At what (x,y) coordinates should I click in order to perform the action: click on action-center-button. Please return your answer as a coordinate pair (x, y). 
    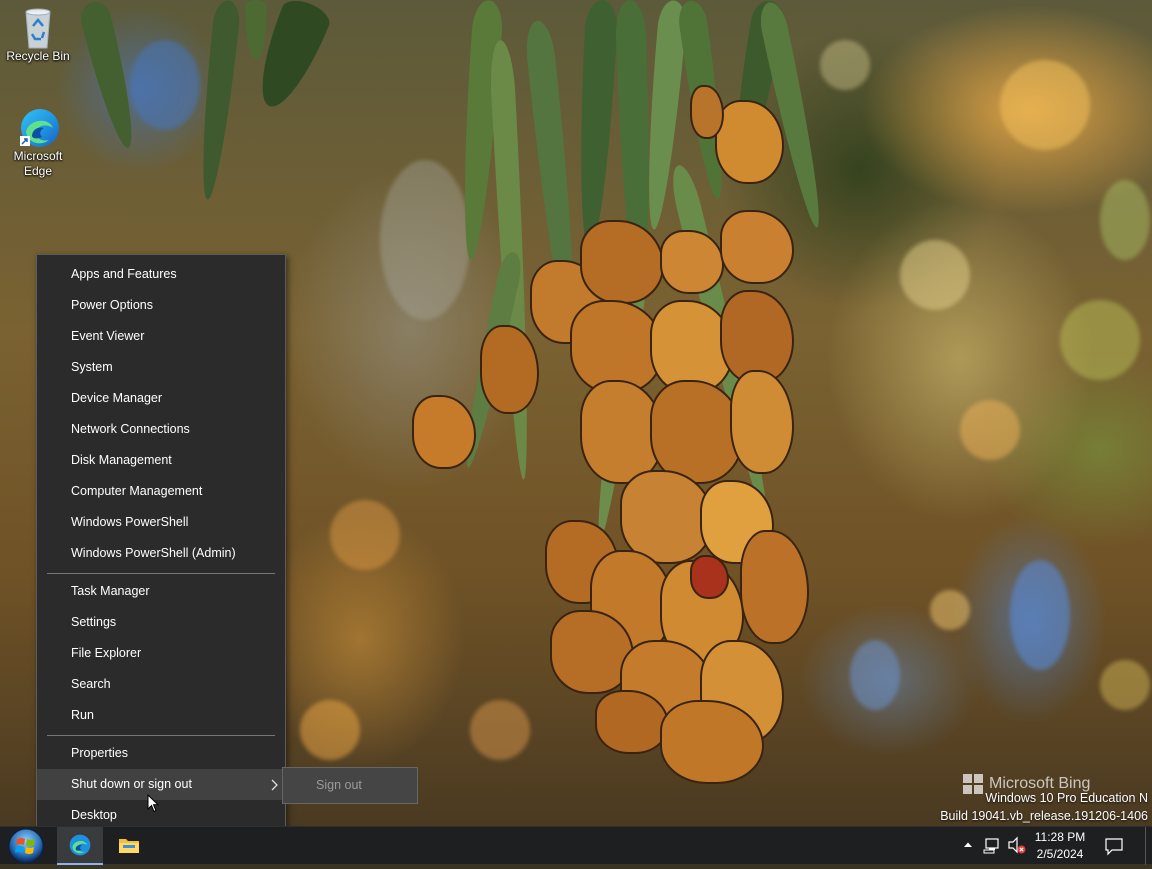
    Looking at the image, I should click on (1114, 846).